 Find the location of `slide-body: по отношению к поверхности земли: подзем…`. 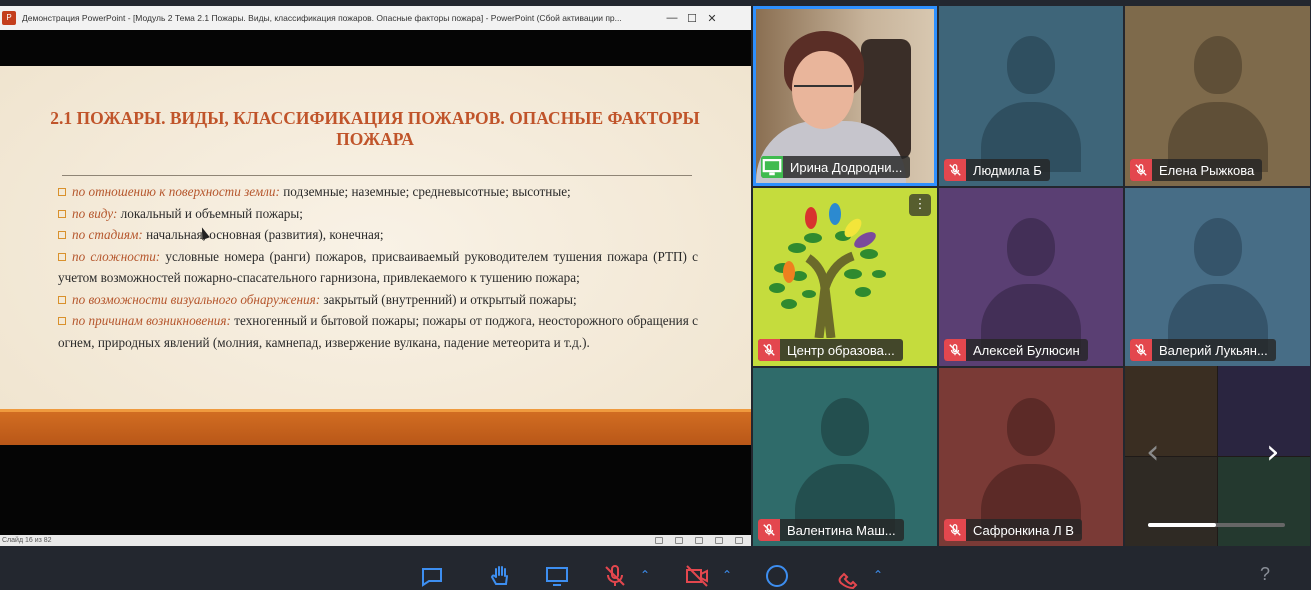

slide-body: по отношению к поверхности земли: подзем… is located at coordinates (378, 267).